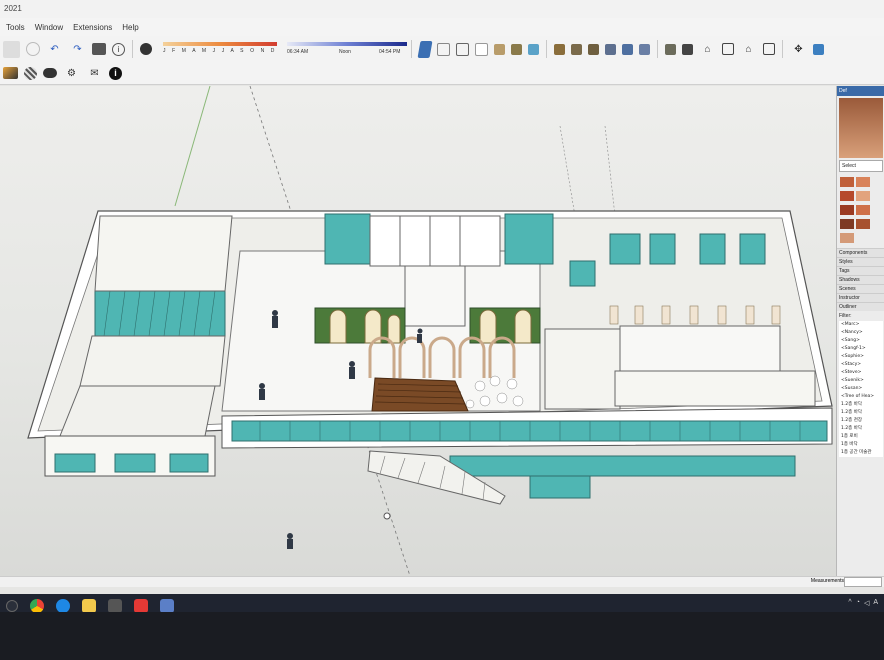 Image resolution: width=884 pixels, height=660 pixels. I want to click on room-lower-left, so click(137, 411).